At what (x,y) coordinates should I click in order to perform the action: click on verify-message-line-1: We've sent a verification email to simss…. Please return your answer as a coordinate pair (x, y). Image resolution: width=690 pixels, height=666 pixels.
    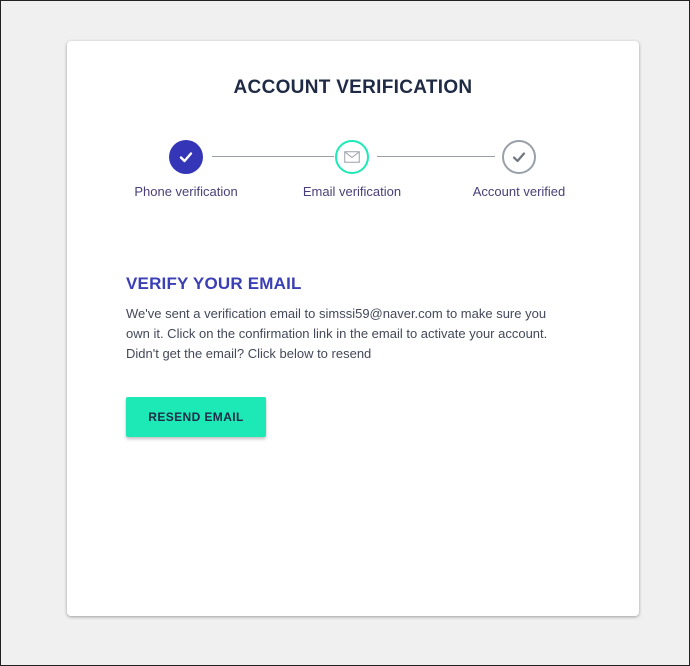
    Looking at the image, I should click on (336, 313).